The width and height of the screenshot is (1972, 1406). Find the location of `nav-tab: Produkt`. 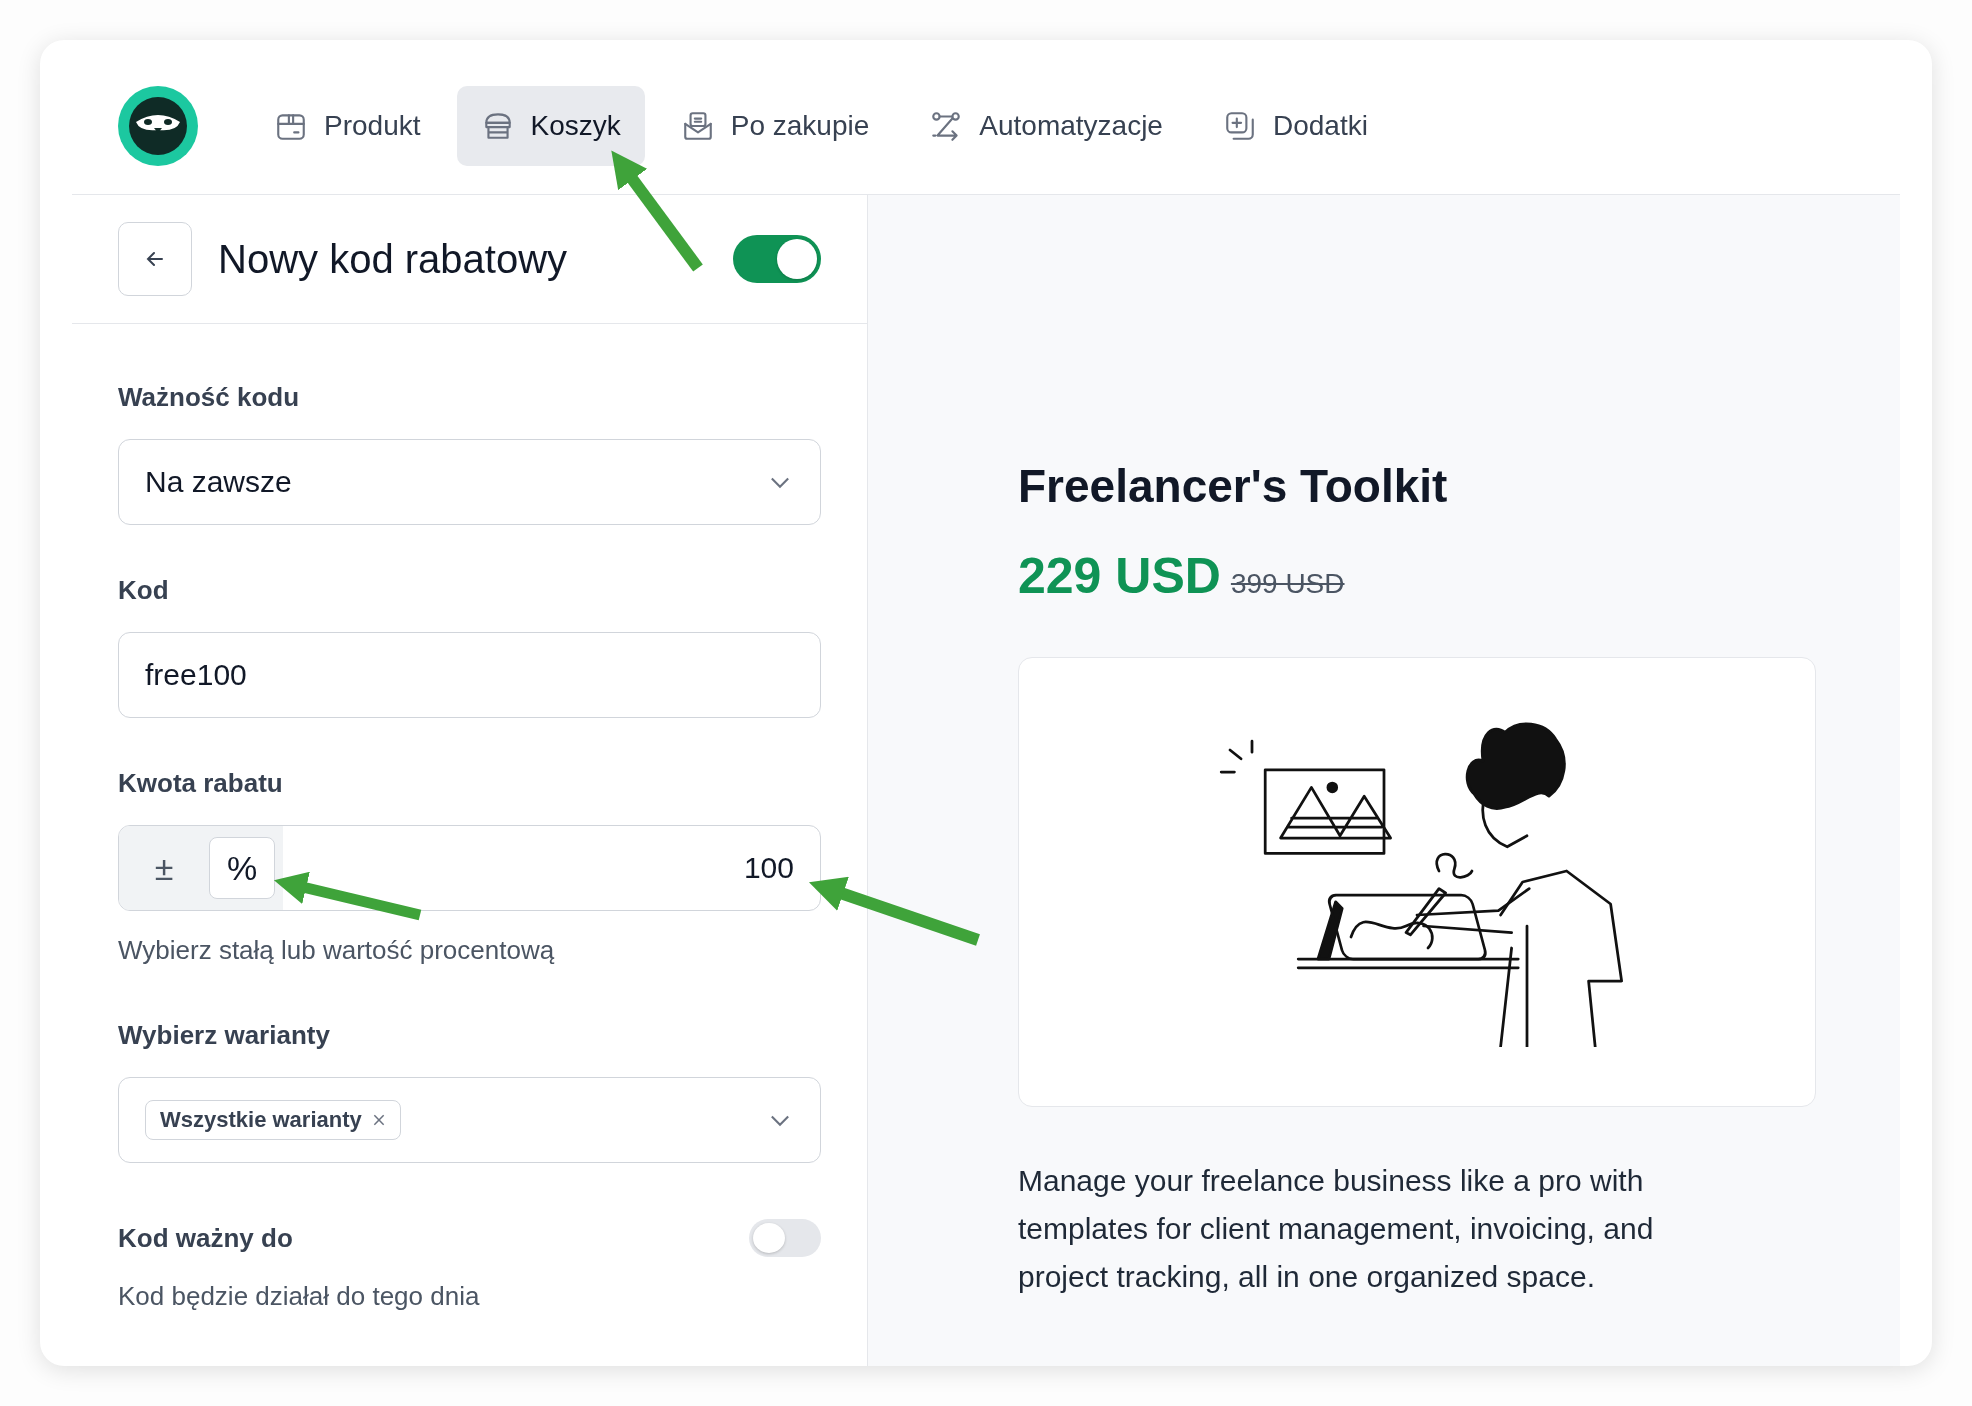

nav-tab: Produkt is located at coordinates (347, 126).